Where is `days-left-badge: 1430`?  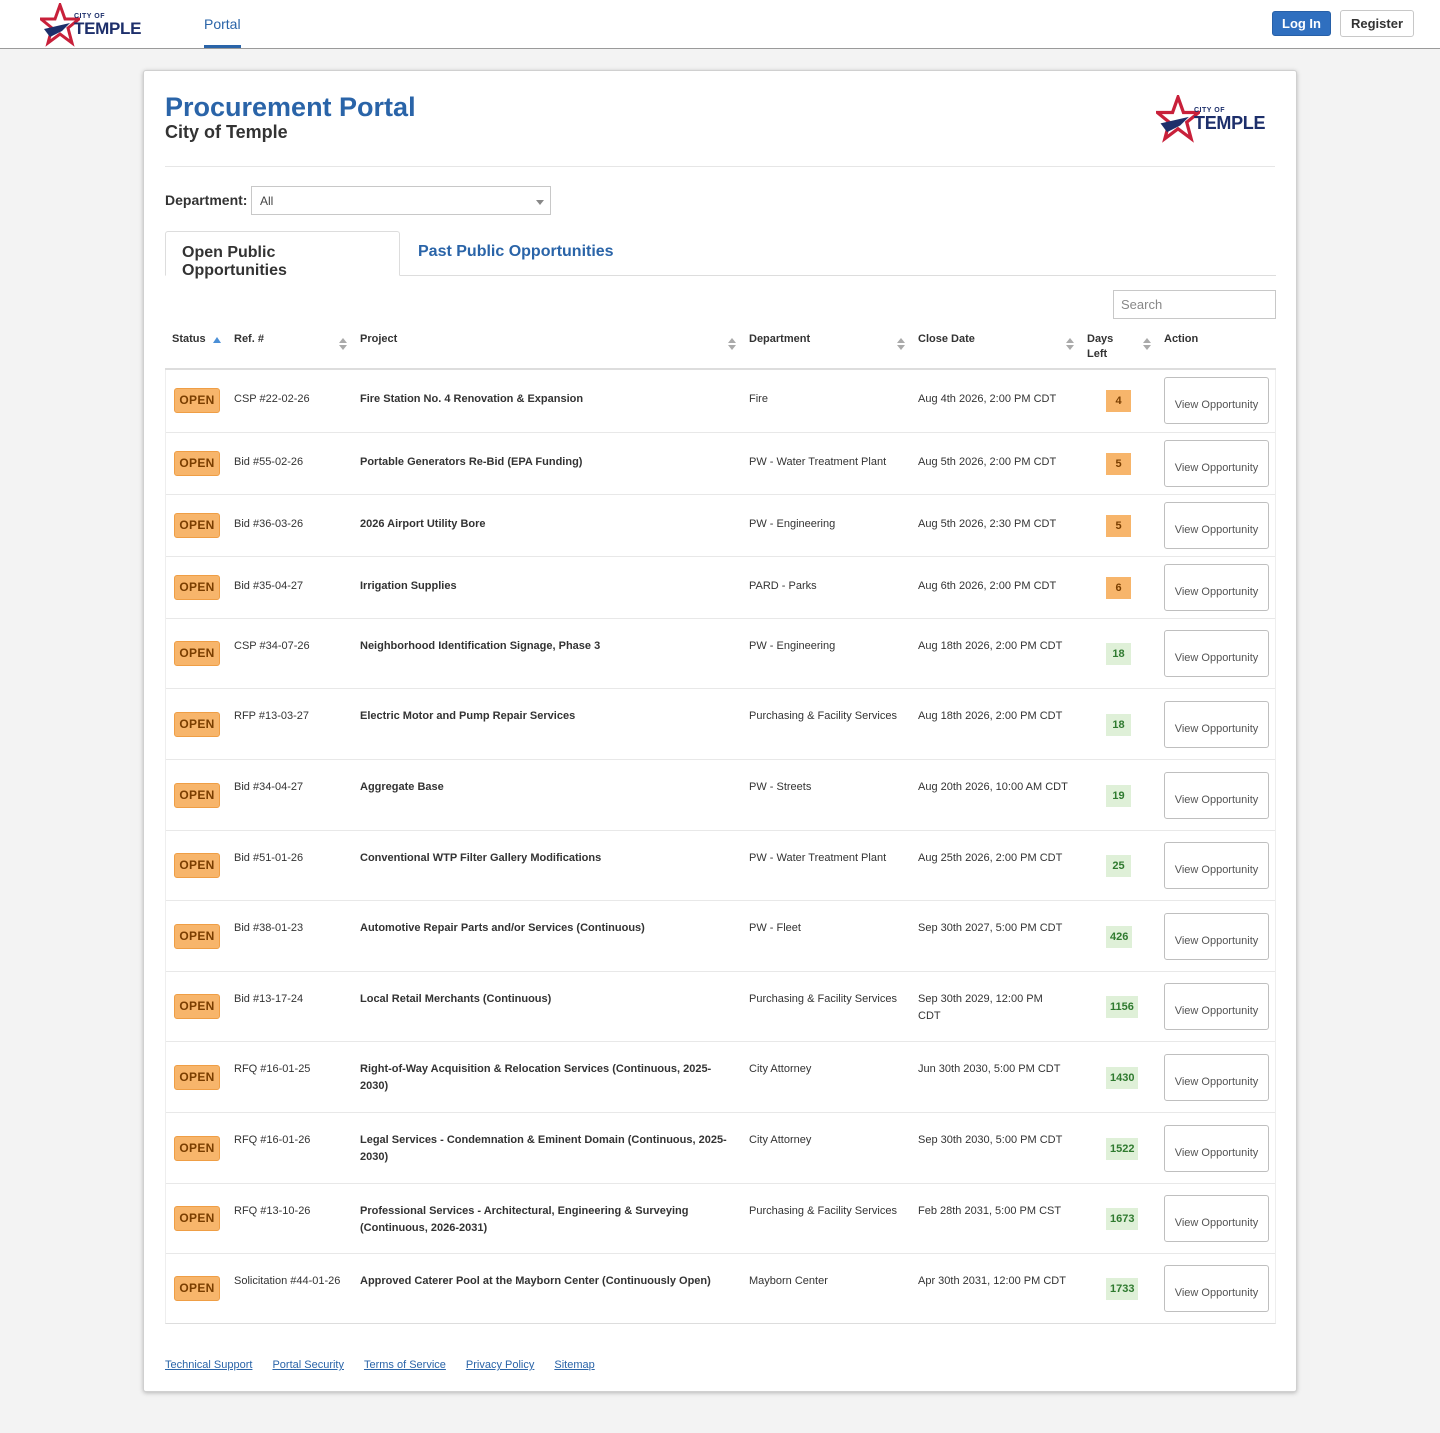 days-left-badge: 1430 is located at coordinates (1122, 1078).